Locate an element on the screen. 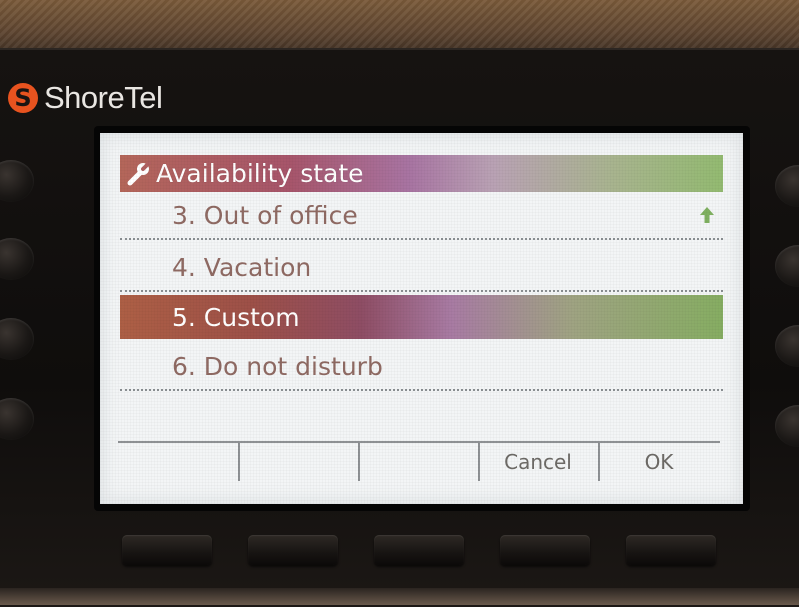 This screenshot has height=607, width=799. softkey-button-ok is located at coordinates (671, 550).